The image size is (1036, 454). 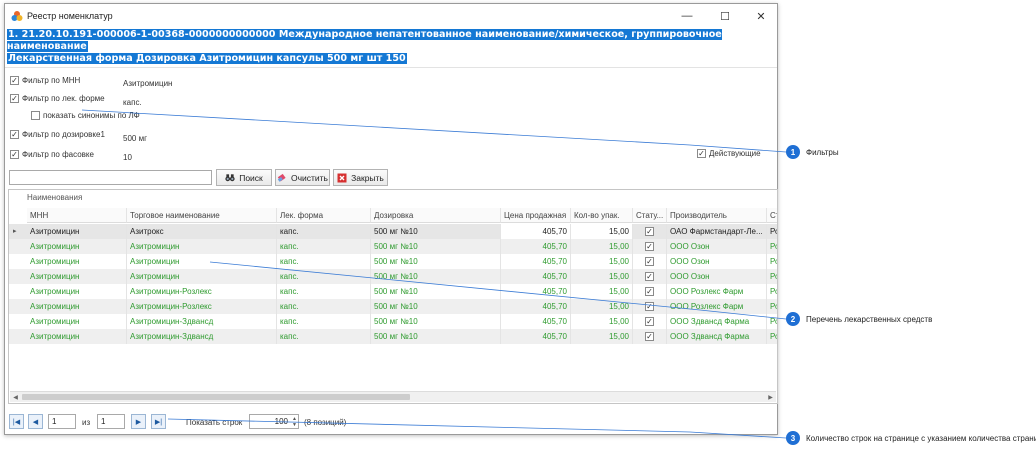 I want to click on callout-3-marker: 3, so click(x=793, y=438).